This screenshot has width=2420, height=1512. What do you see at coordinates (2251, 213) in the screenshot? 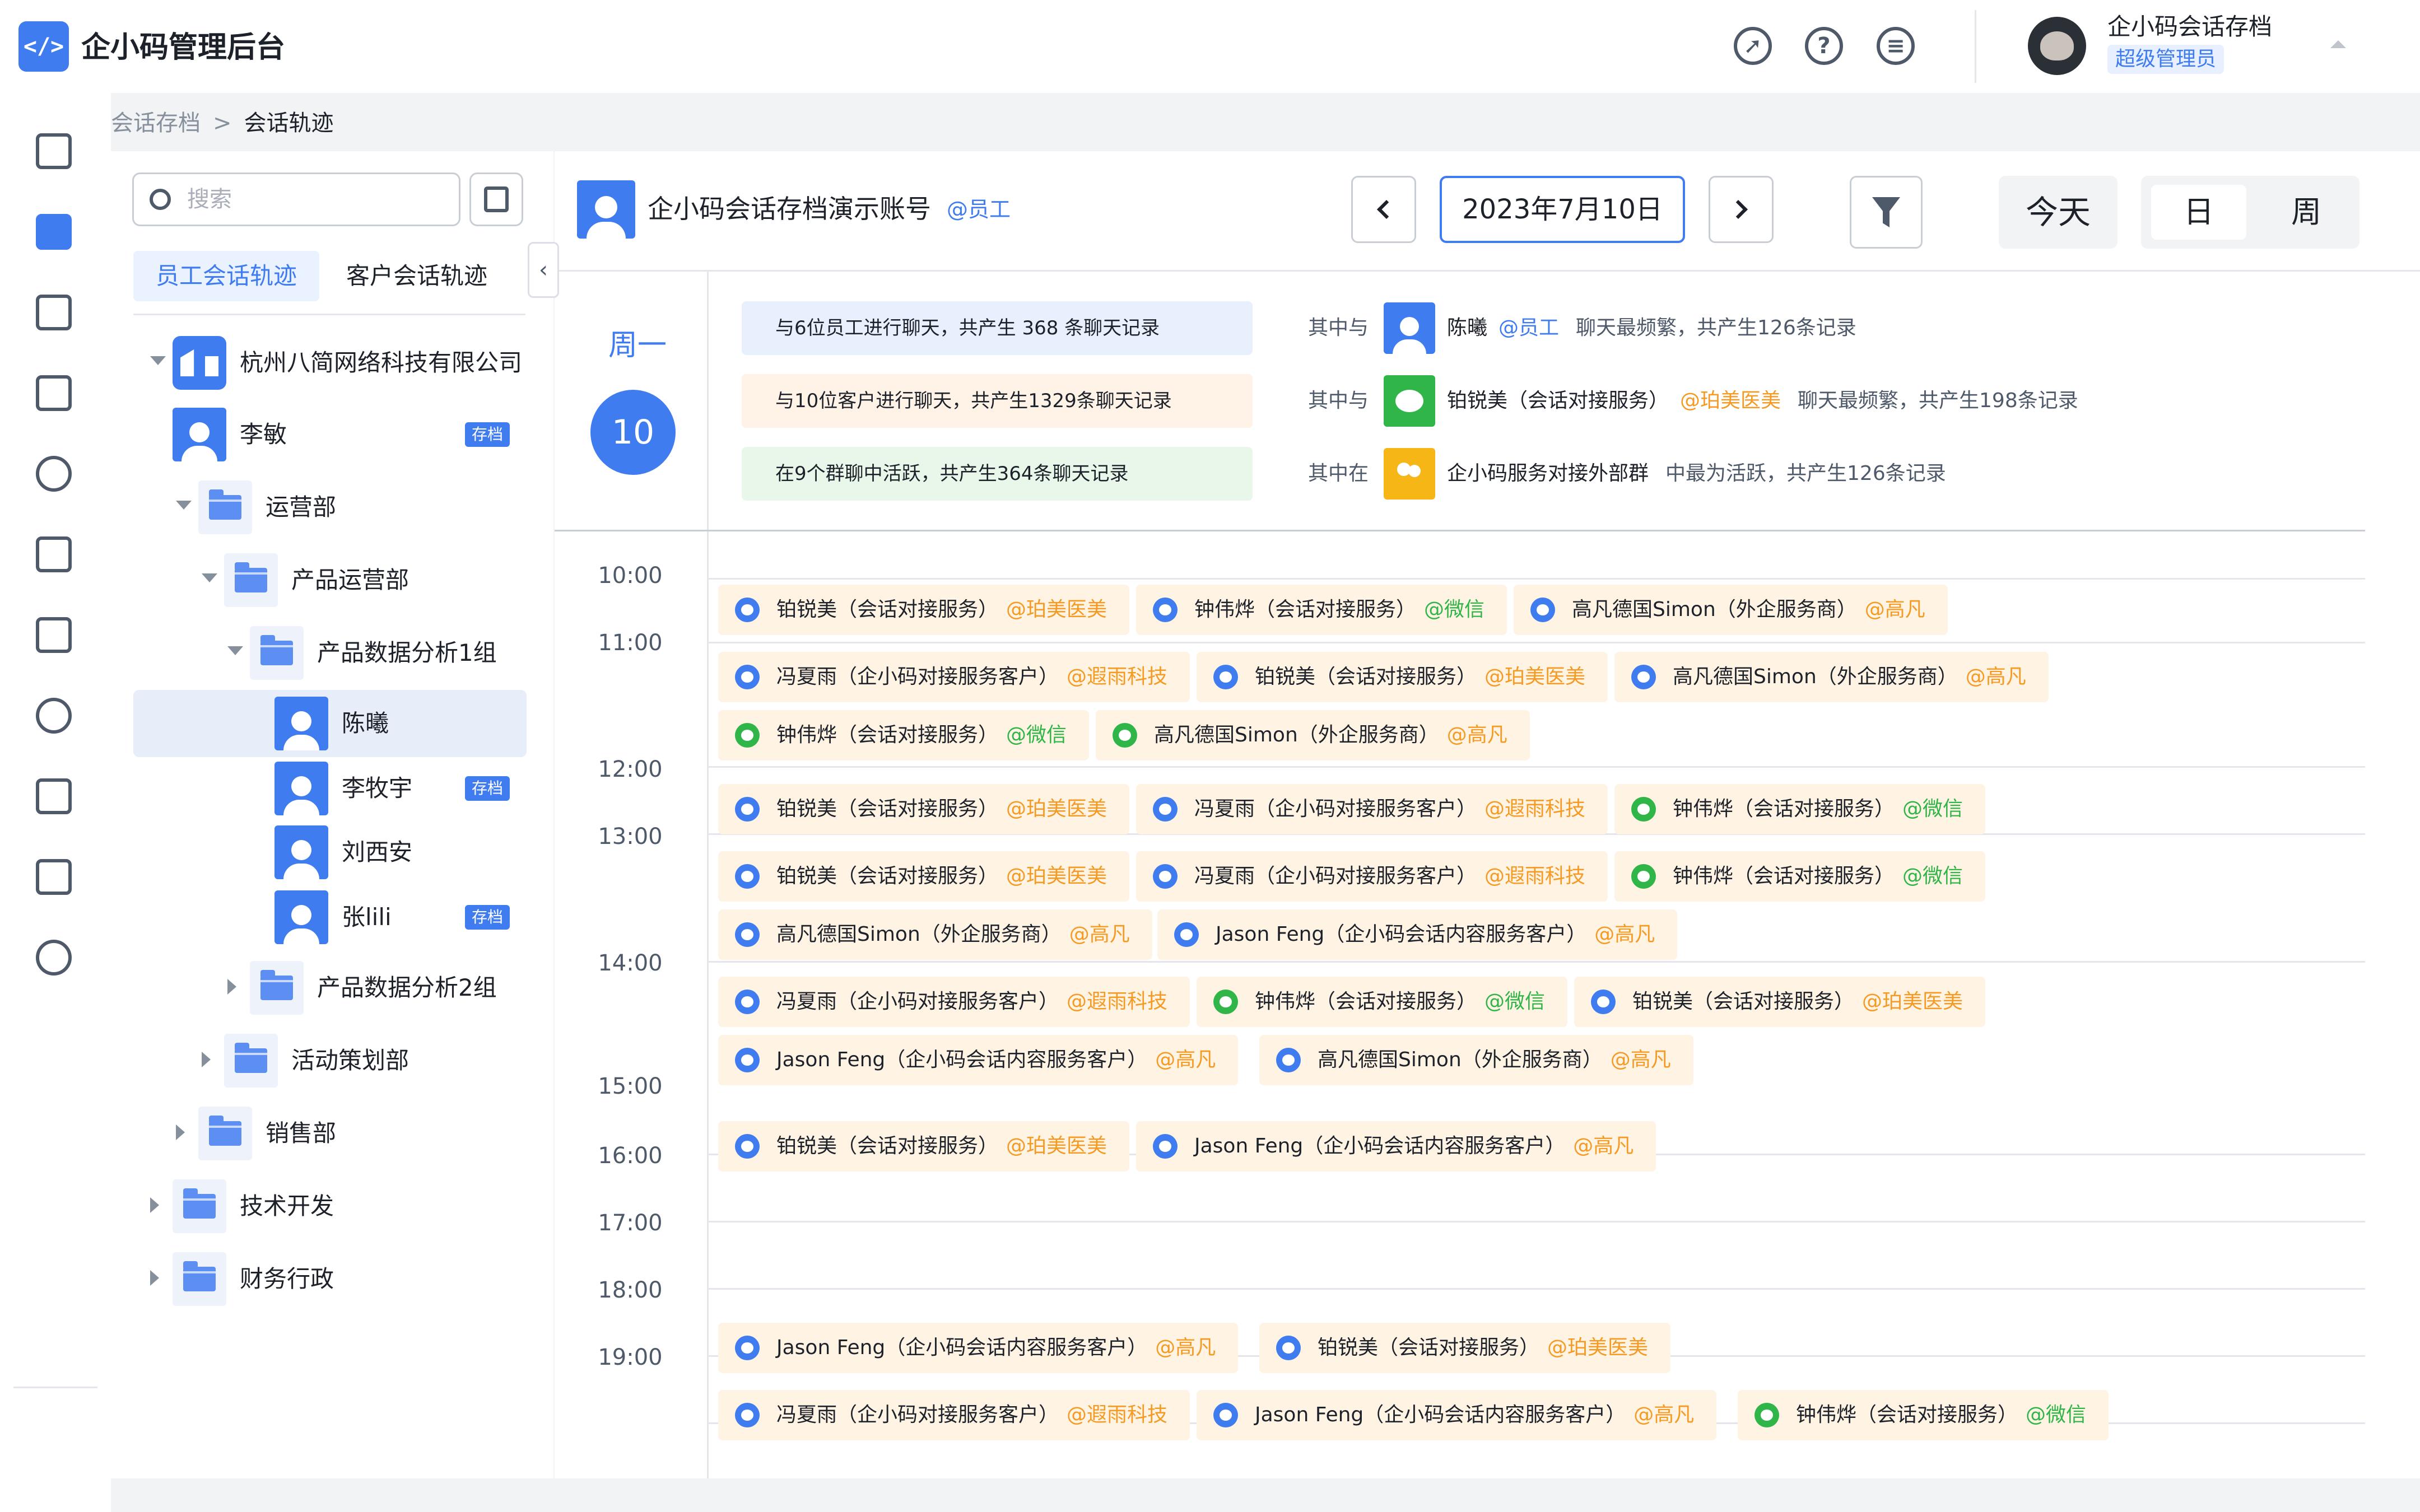
I see `view-toggle: 日 周` at bounding box center [2251, 213].